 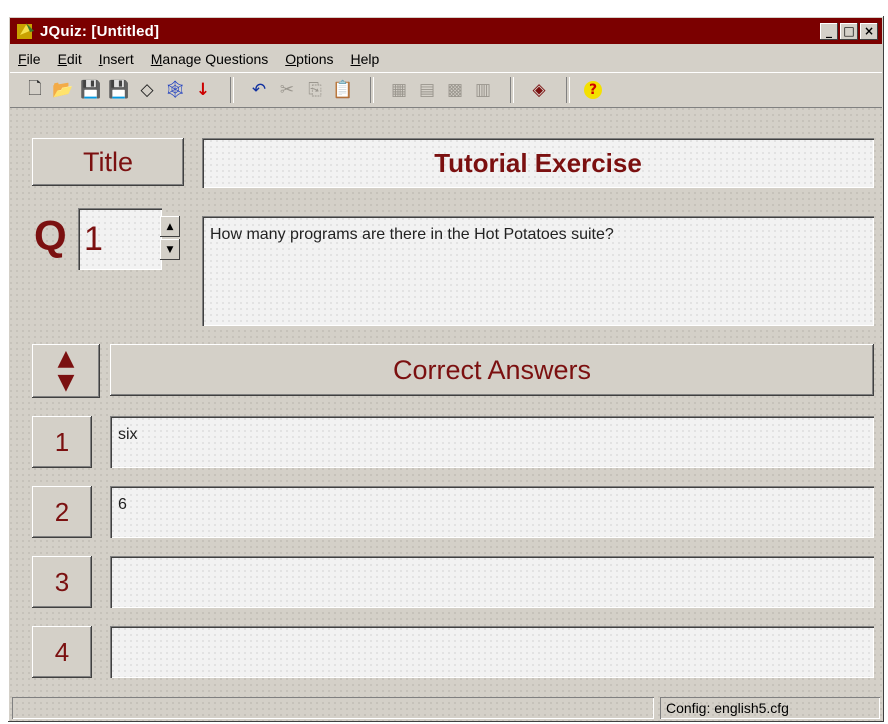 I want to click on tool-c-icon: ▩, so click(x=455, y=90).